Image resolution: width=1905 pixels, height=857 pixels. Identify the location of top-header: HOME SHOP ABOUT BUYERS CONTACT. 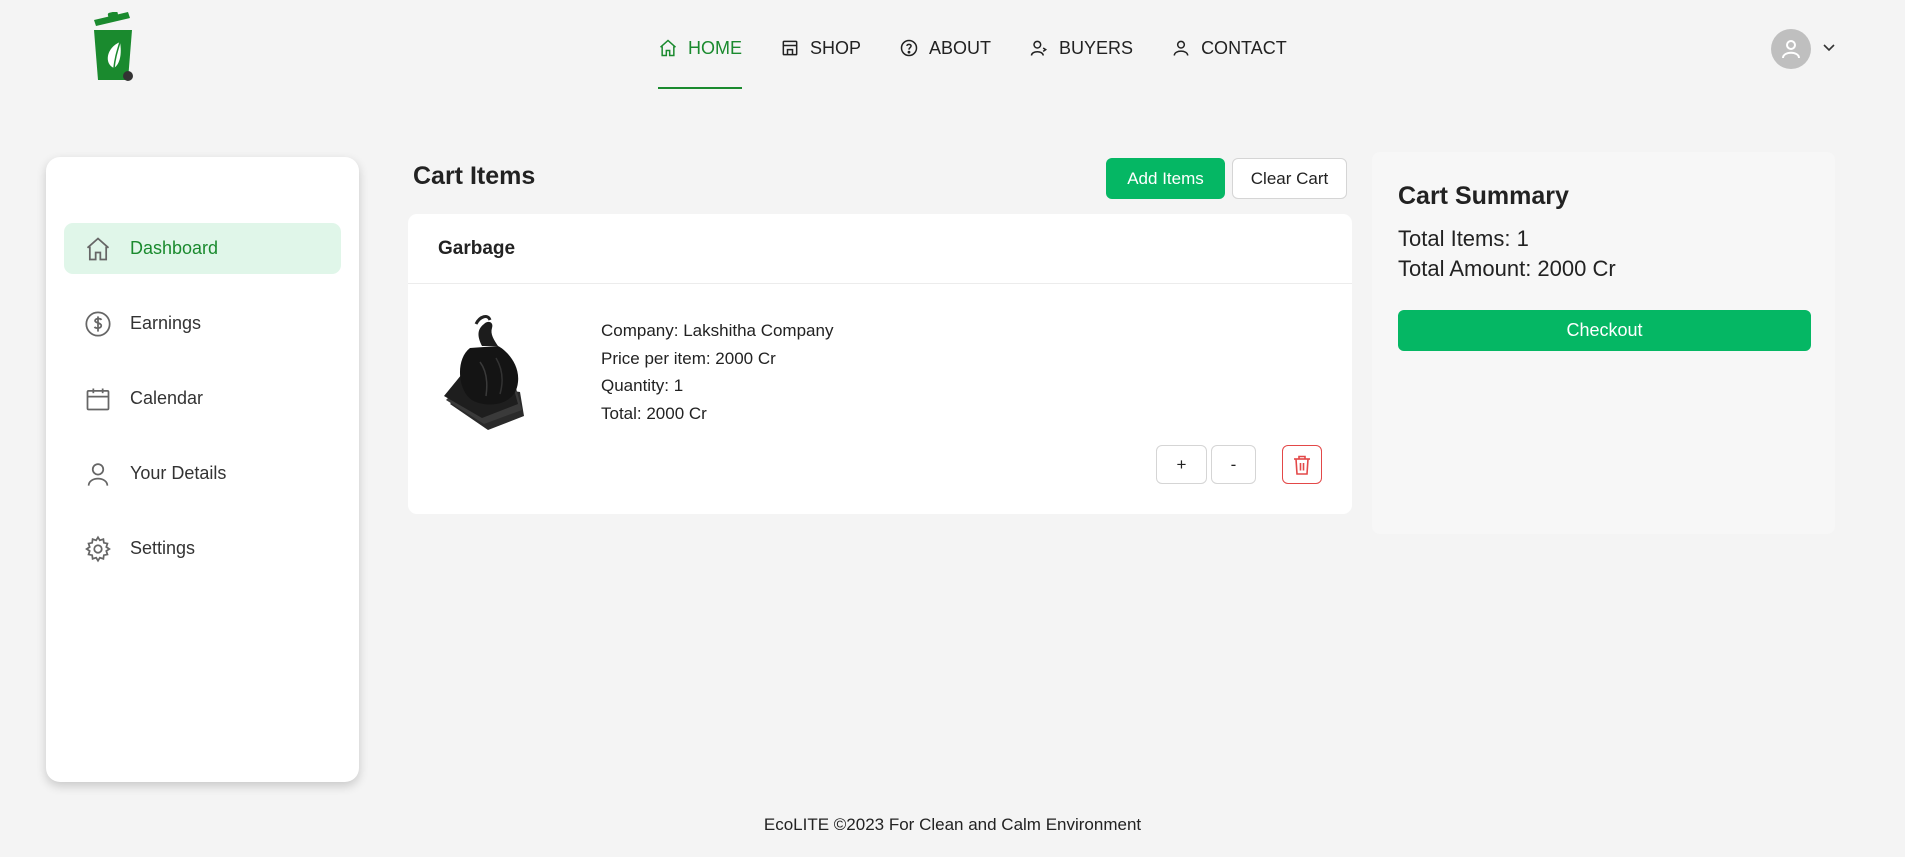
(952, 47).